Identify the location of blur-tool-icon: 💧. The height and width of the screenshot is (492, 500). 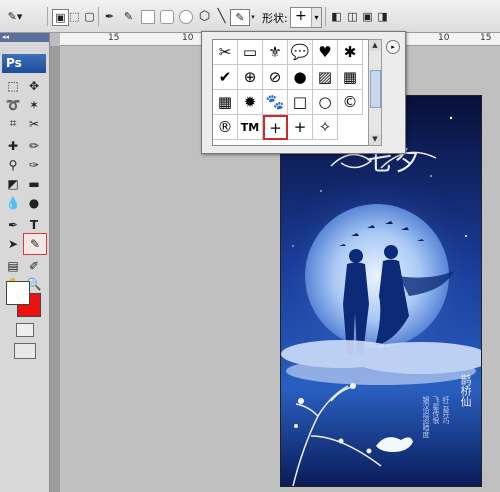
(13, 202).